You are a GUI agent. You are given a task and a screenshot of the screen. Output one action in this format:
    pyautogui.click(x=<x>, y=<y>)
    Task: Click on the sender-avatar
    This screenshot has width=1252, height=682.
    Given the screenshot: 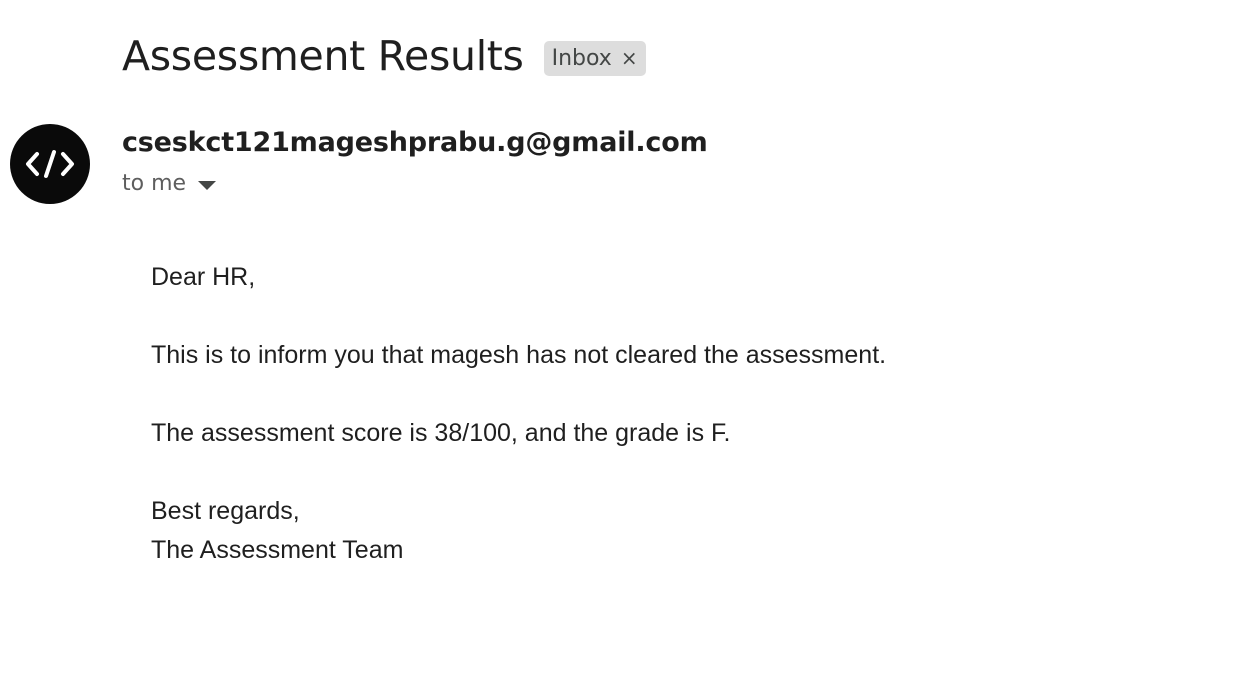 What is the action you would take?
    pyautogui.click(x=50, y=164)
    